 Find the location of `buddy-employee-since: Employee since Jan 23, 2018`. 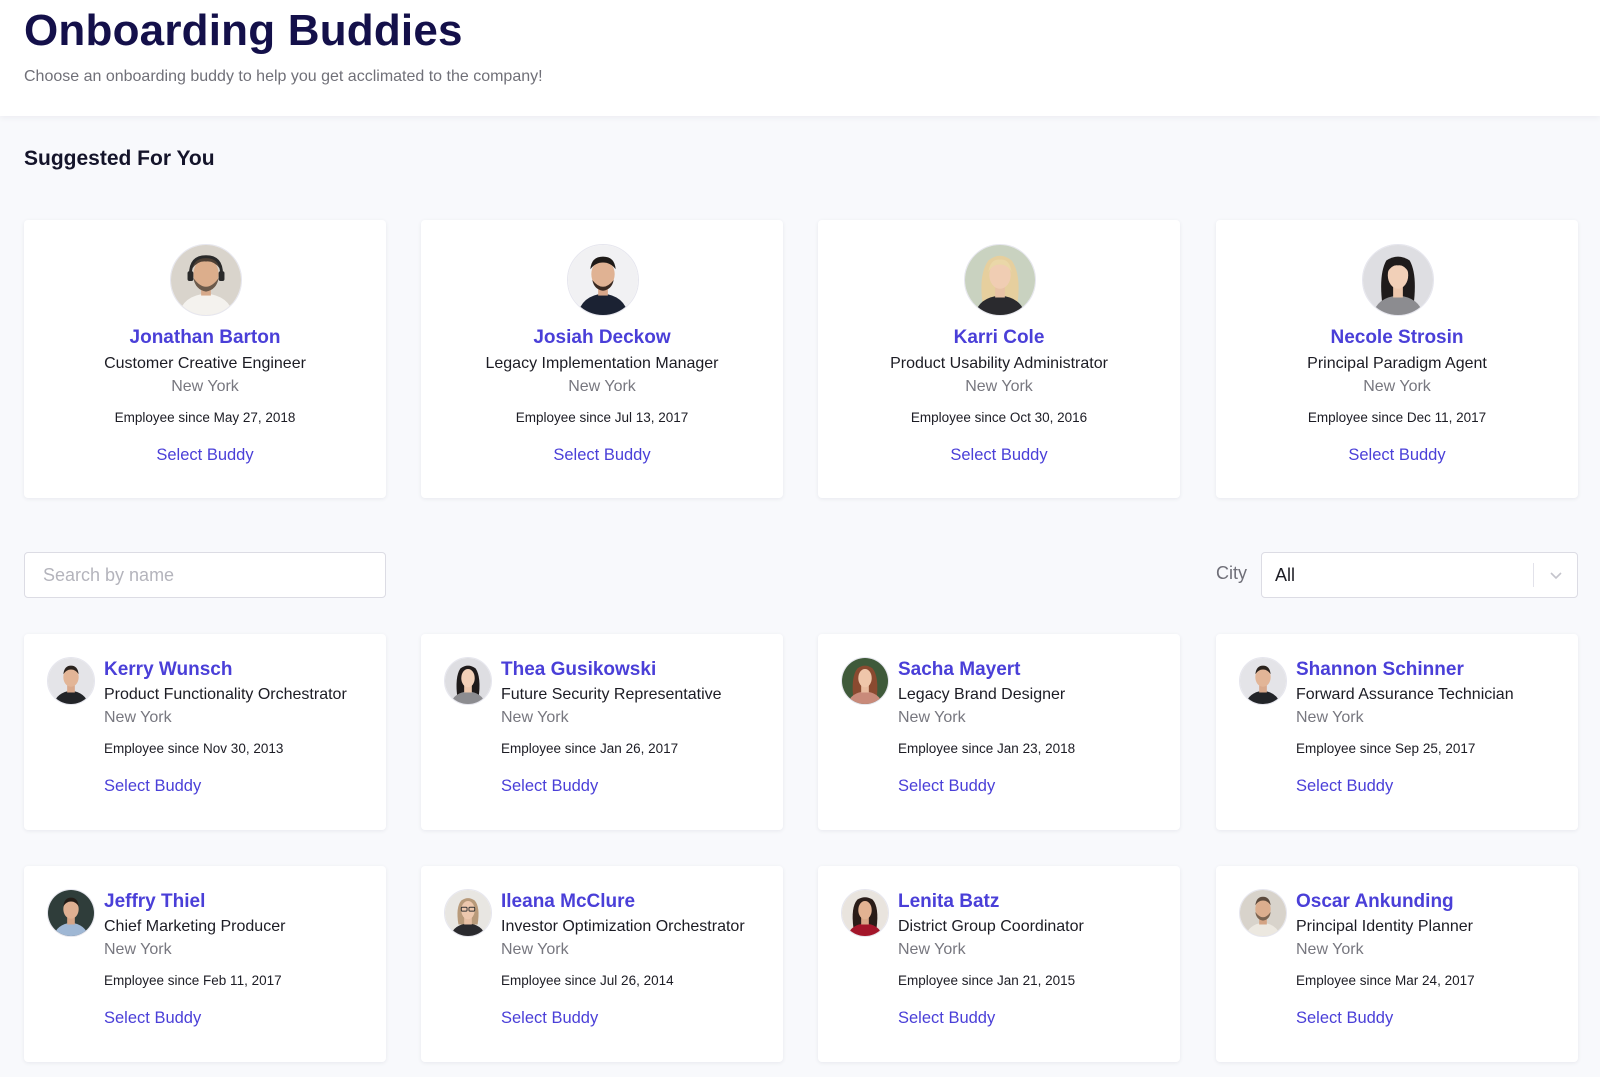

buddy-employee-since: Employee since Jan 23, 2018 is located at coordinates (987, 748).